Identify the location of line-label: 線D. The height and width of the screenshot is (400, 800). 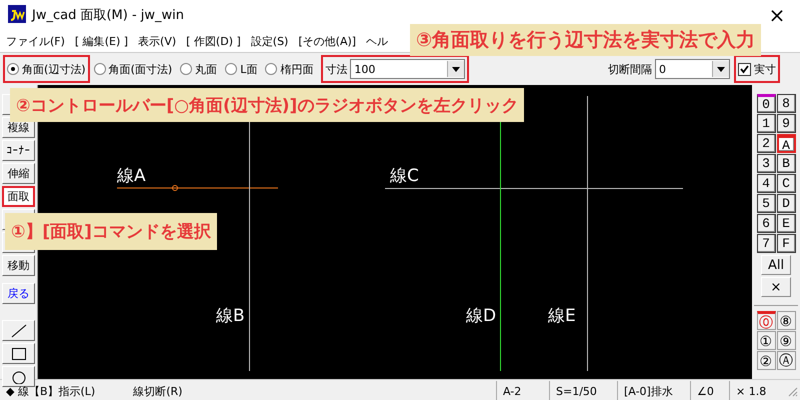
(481, 316).